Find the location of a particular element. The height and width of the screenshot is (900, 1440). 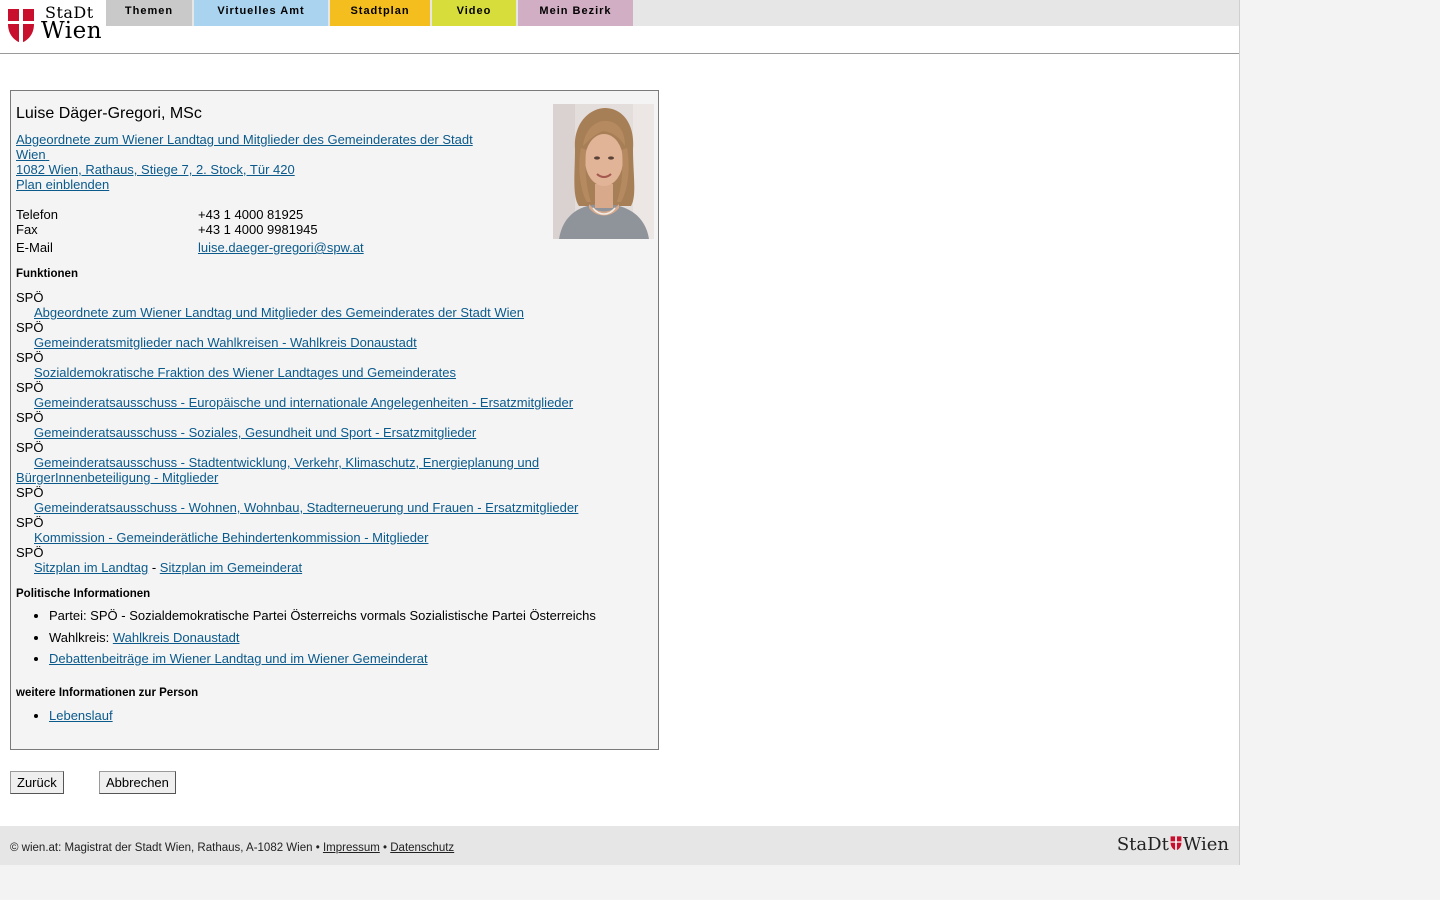

lebenslauf-link: Lebenslauf is located at coordinates (81, 715).